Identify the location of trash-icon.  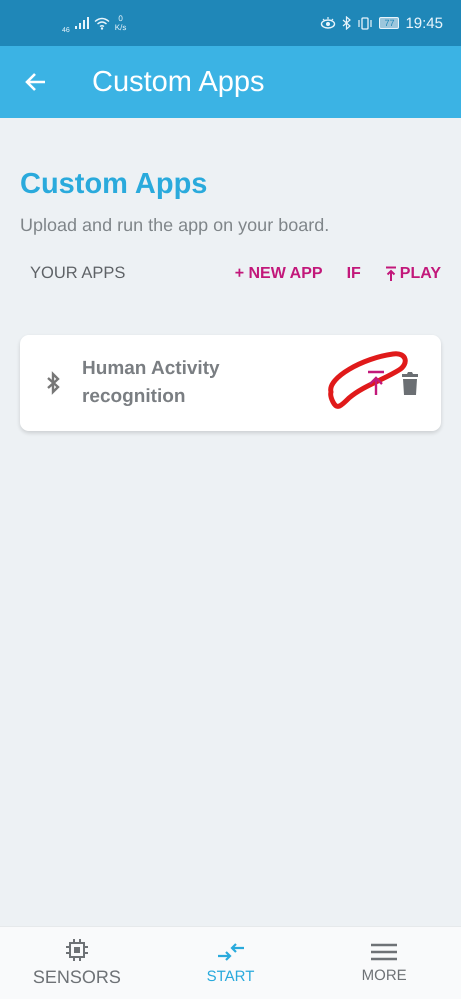
(410, 383).